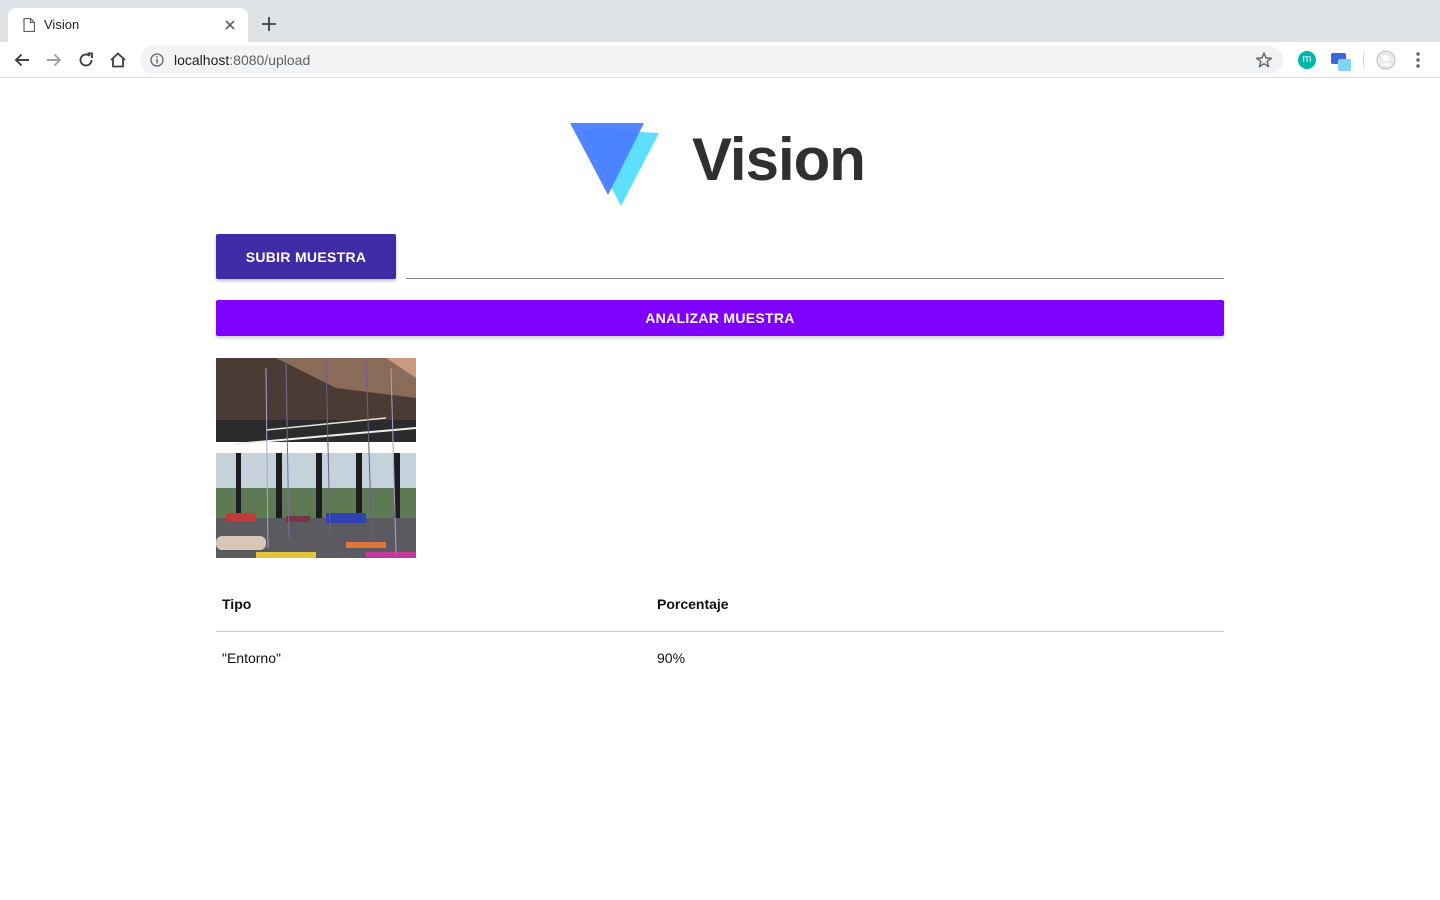 This screenshot has height=900, width=1440. What do you see at coordinates (29, 25) in the screenshot?
I see `page-icon` at bounding box center [29, 25].